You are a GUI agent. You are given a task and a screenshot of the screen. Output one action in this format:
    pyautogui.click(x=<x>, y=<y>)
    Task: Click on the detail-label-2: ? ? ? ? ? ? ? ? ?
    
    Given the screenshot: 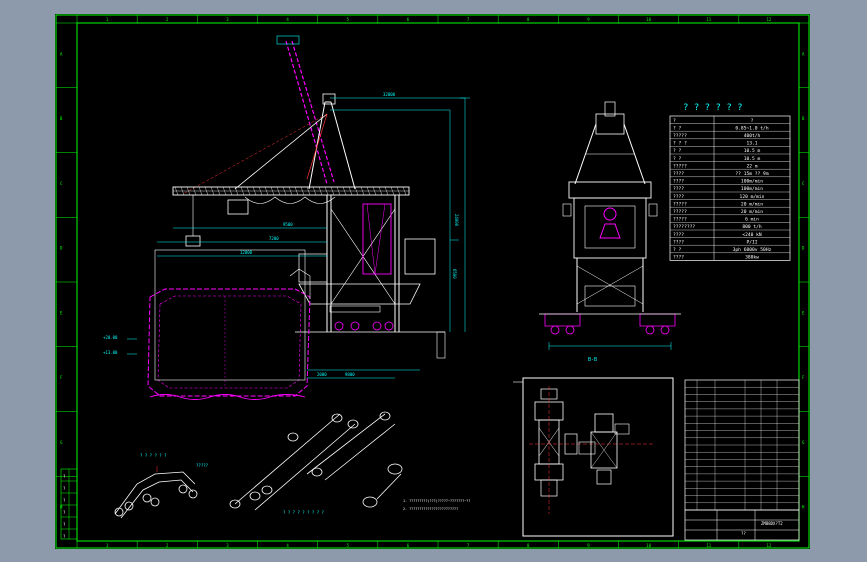 What is the action you would take?
    pyautogui.click(x=304, y=512)
    